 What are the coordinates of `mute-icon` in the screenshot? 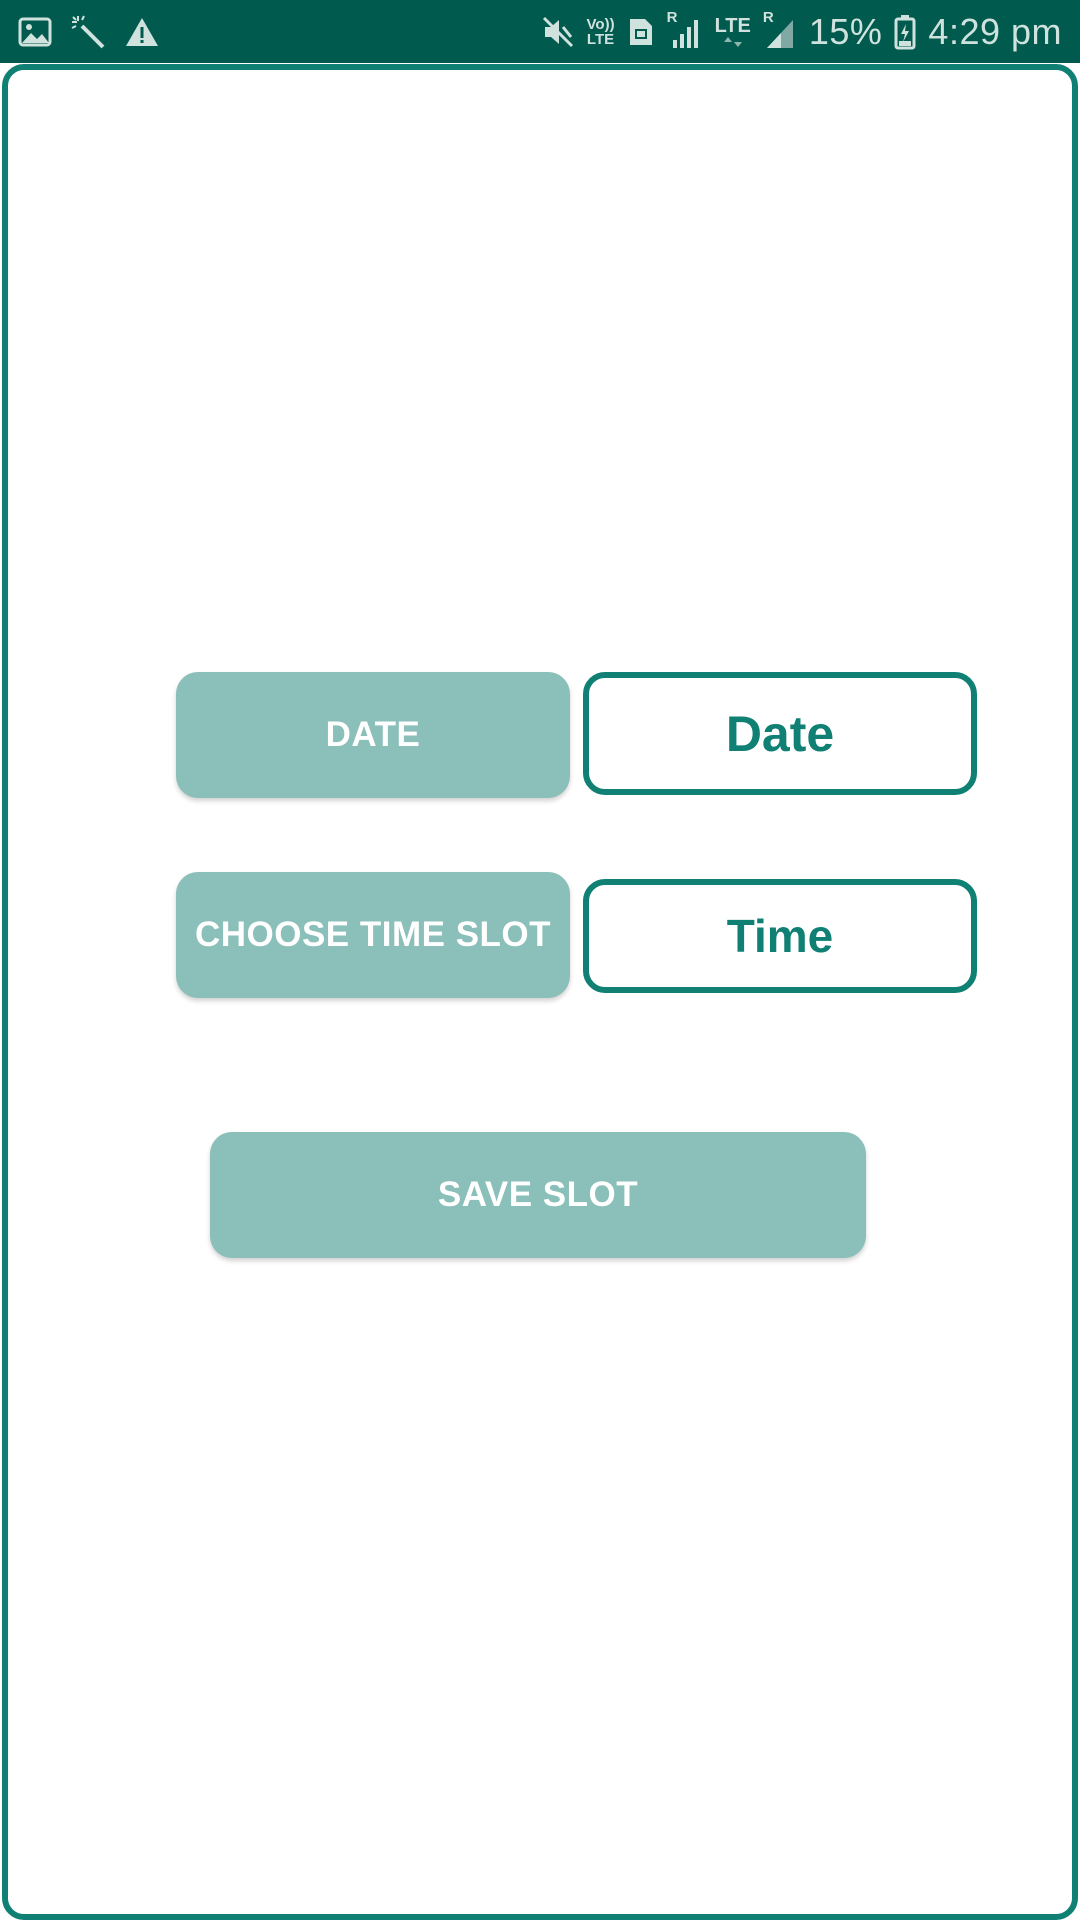 It's located at (558, 32).